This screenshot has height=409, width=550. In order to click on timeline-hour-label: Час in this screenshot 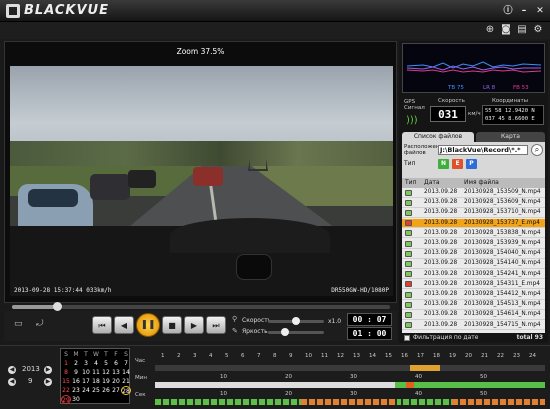, I will do `click(140, 361)`.